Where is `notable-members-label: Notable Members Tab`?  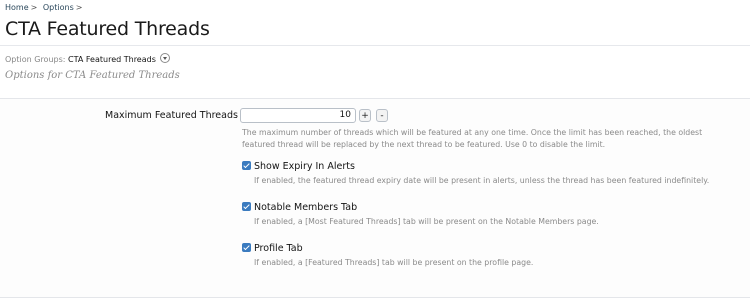 notable-members-label: Notable Members Tab is located at coordinates (305, 207).